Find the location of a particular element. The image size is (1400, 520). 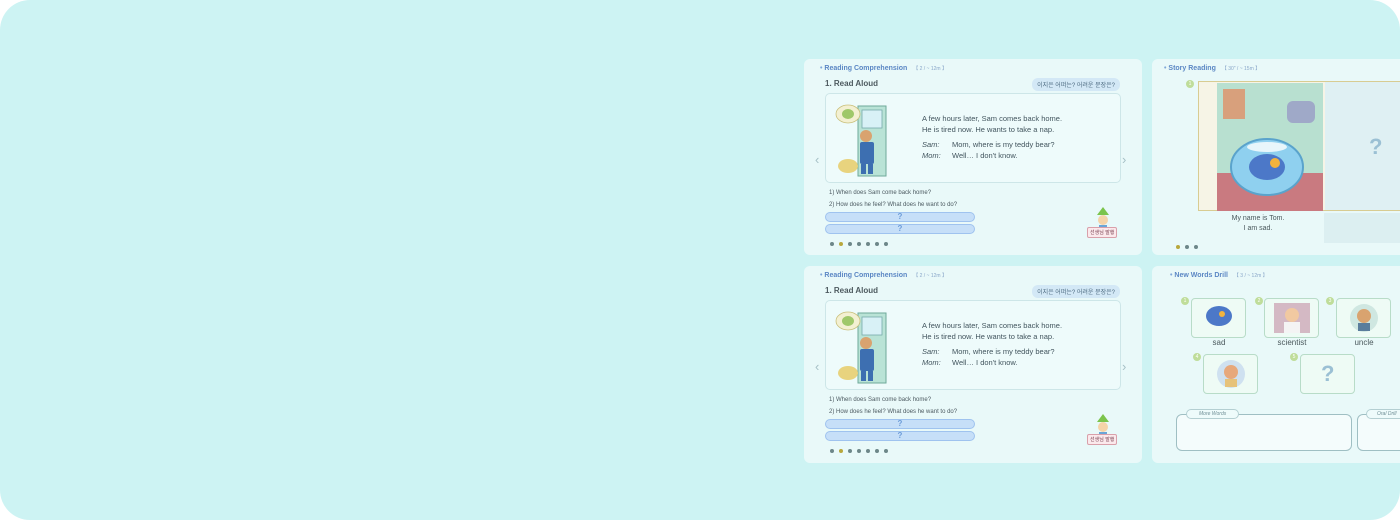

mystery-panel: ? is located at coordinates (1362, 146).